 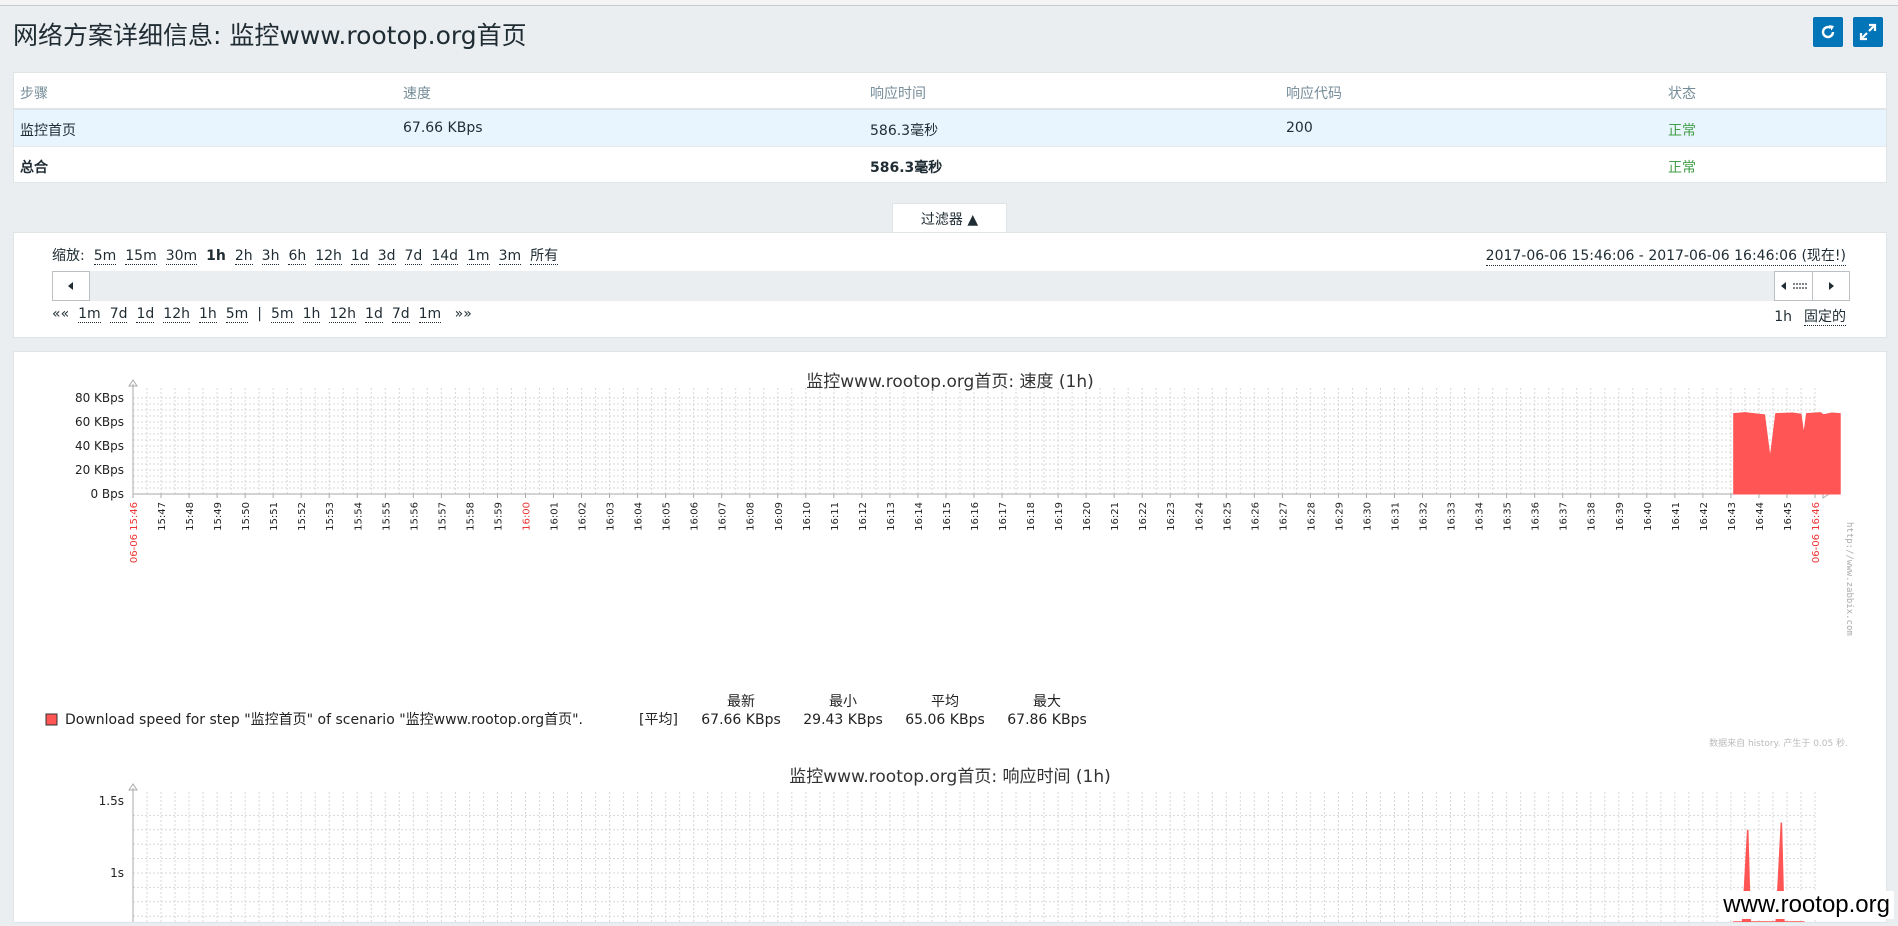 What do you see at coordinates (386, 256) in the screenshot?
I see `zoom-option-9: 3d` at bounding box center [386, 256].